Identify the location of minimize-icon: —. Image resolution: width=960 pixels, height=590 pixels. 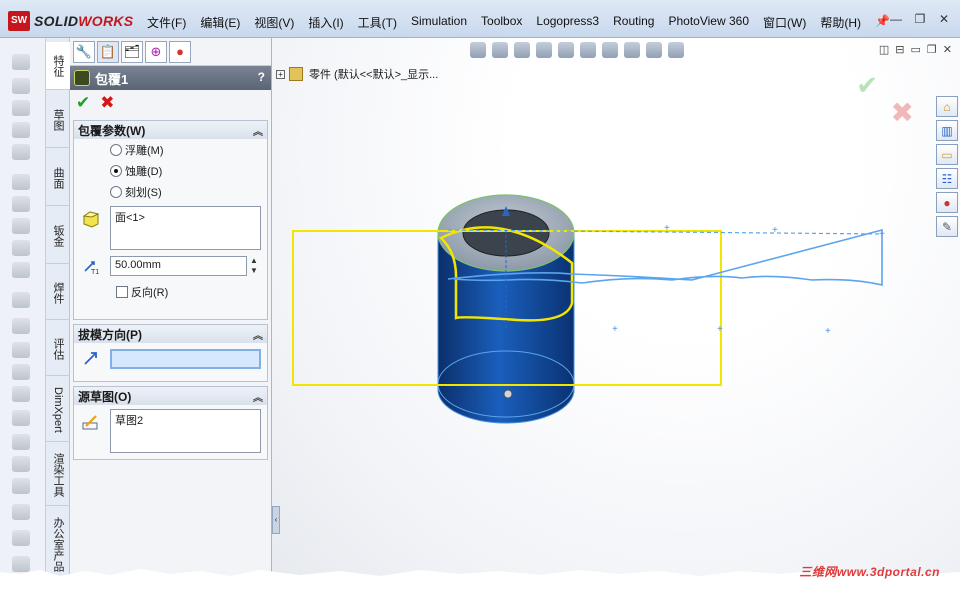
(896, 19).